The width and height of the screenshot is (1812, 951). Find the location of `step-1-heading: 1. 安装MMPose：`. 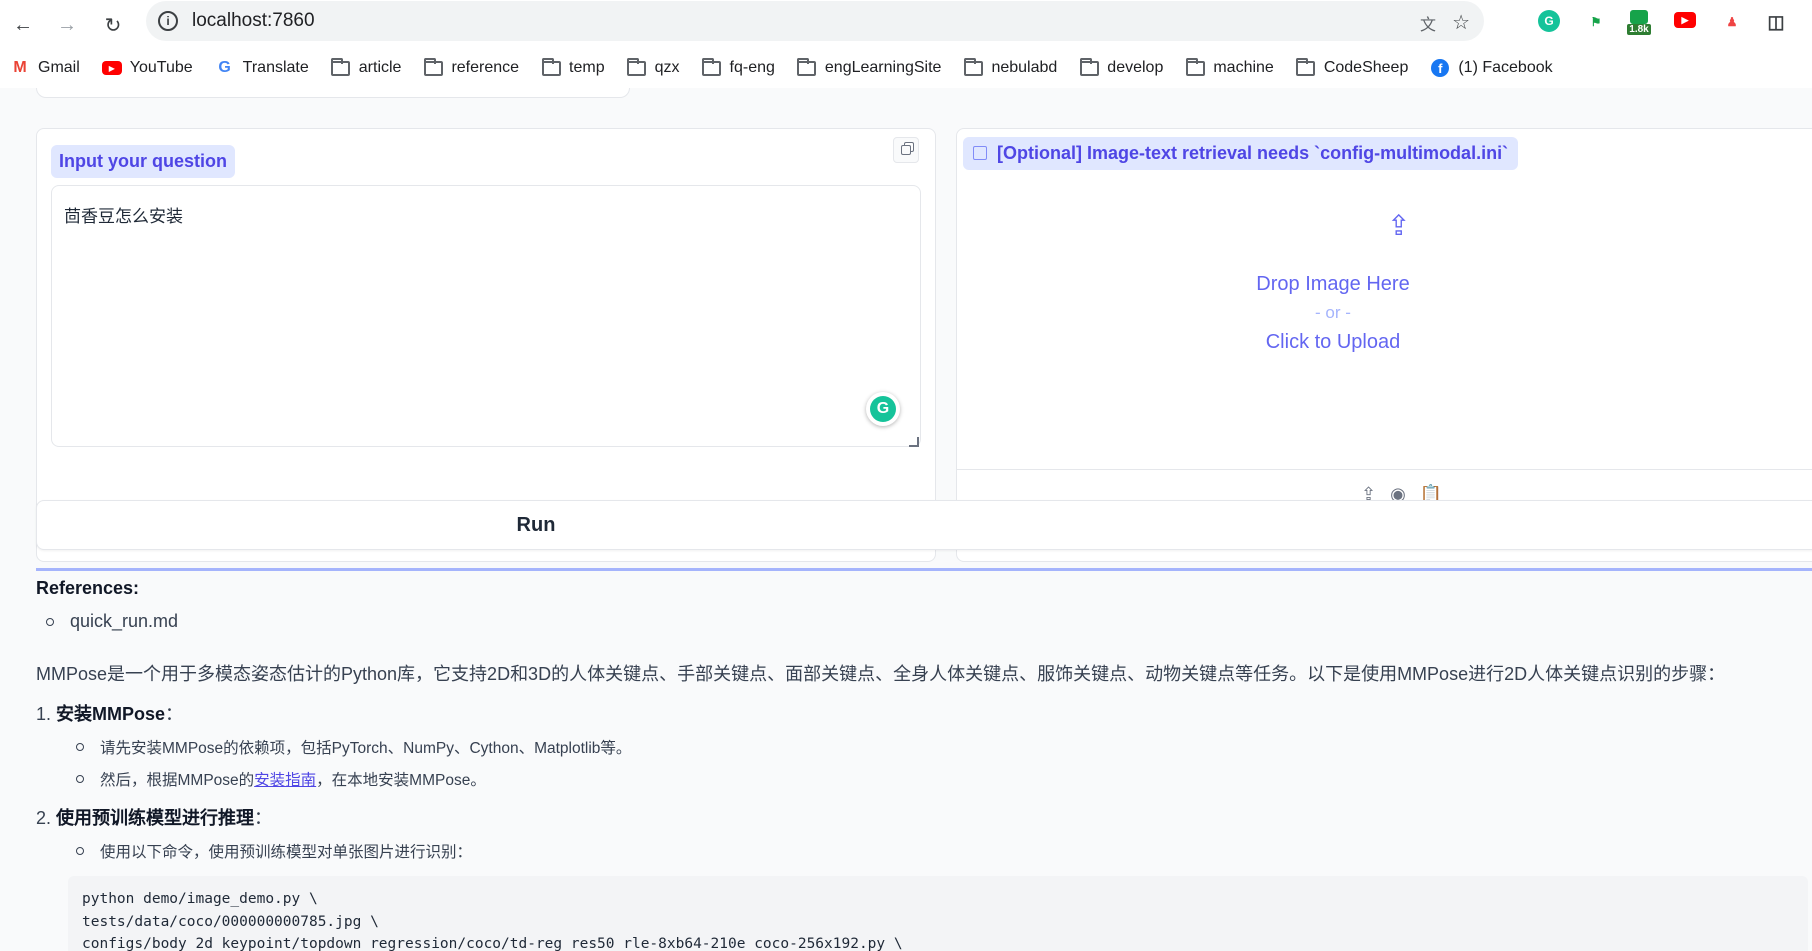

step-1-heading: 1. 安装MMPose： is located at coordinates (110, 714).